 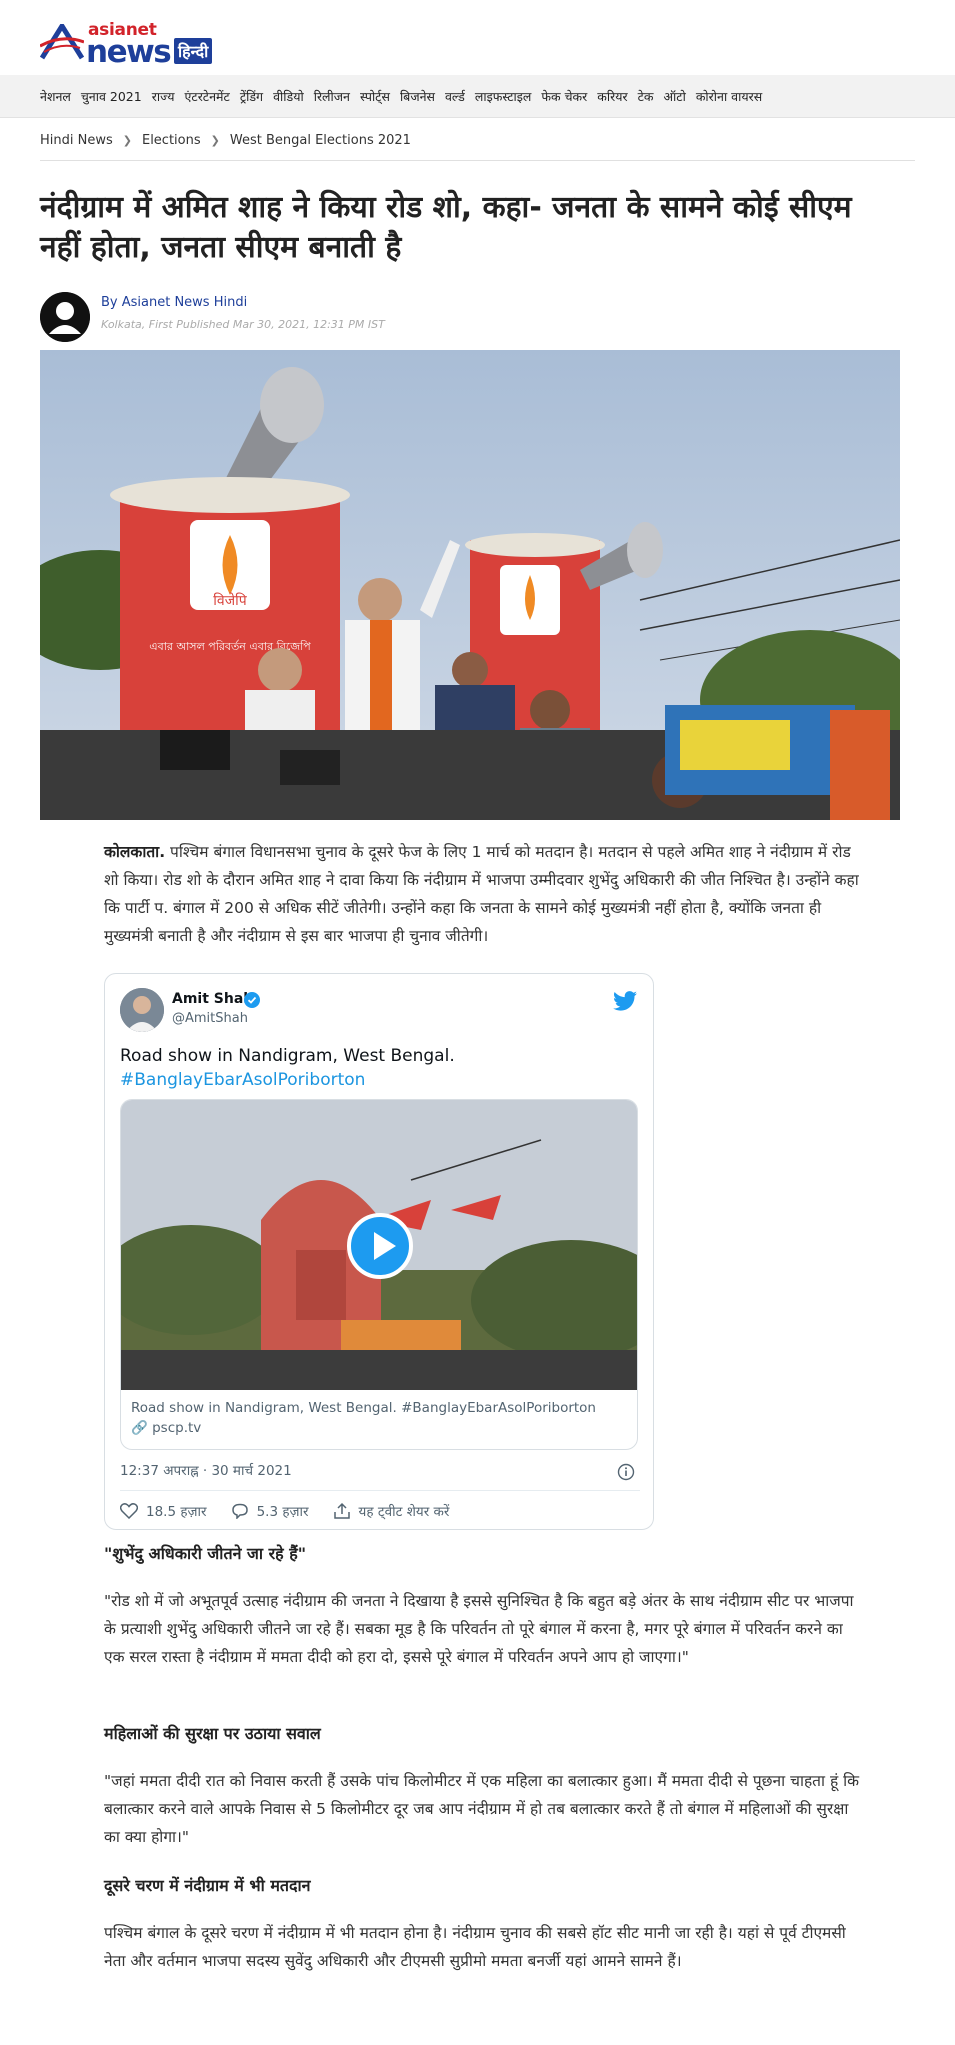 I want to click on user-silhouette-icon, so click(x=65, y=317).